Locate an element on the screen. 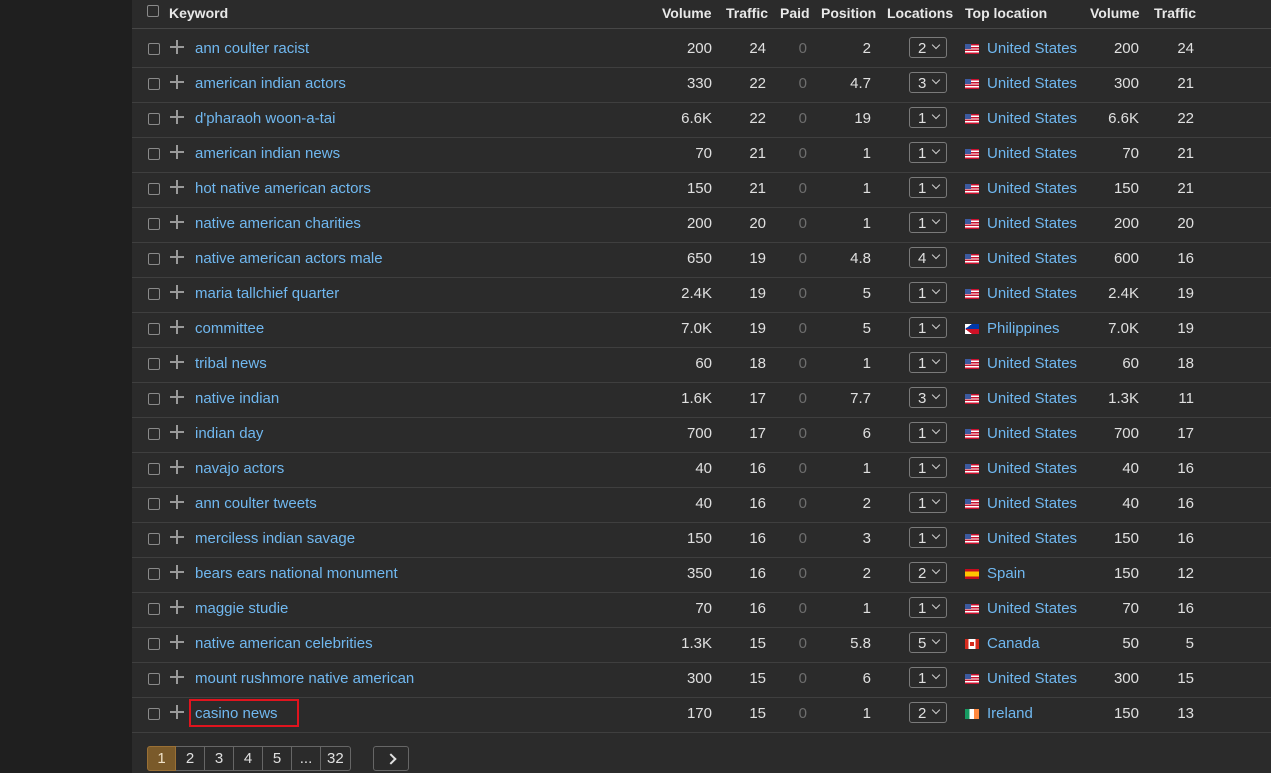 This screenshot has width=1271, height=773. keyword-link: committee is located at coordinates (229, 328).